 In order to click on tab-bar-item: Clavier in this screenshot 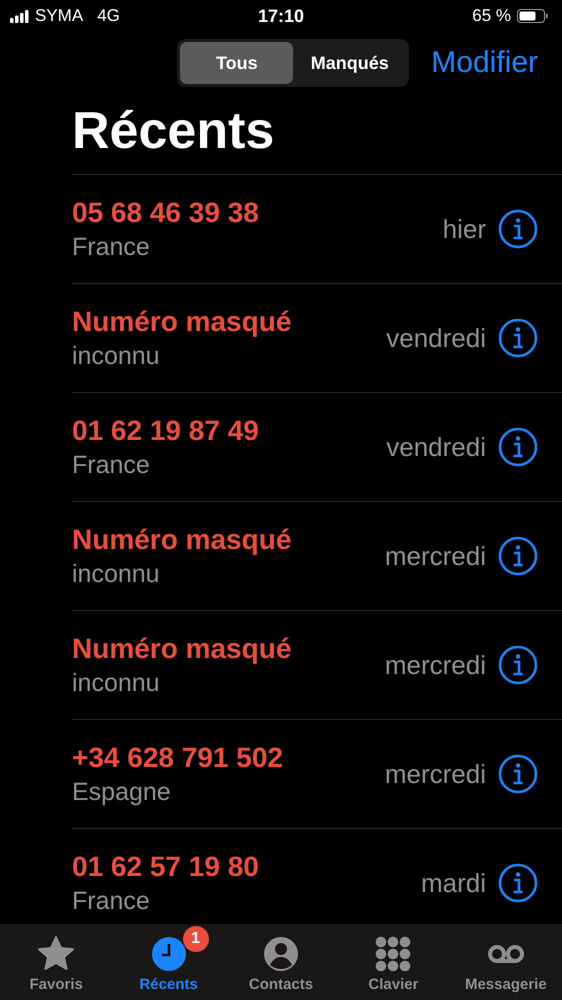, I will do `click(393, 964)`.